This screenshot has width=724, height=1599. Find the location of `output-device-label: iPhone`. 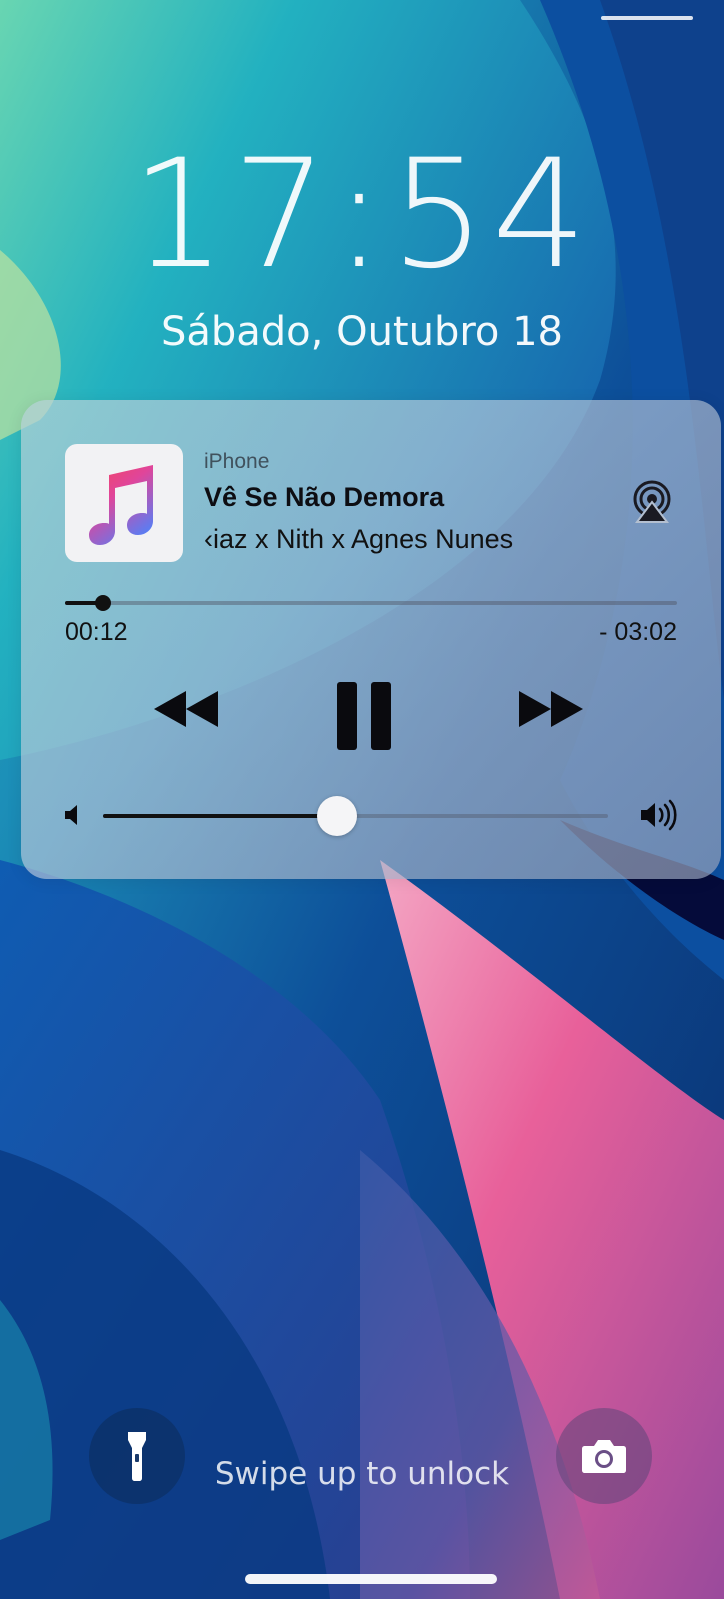

output-device-label: iPhone is located at coordinates (237, 461).